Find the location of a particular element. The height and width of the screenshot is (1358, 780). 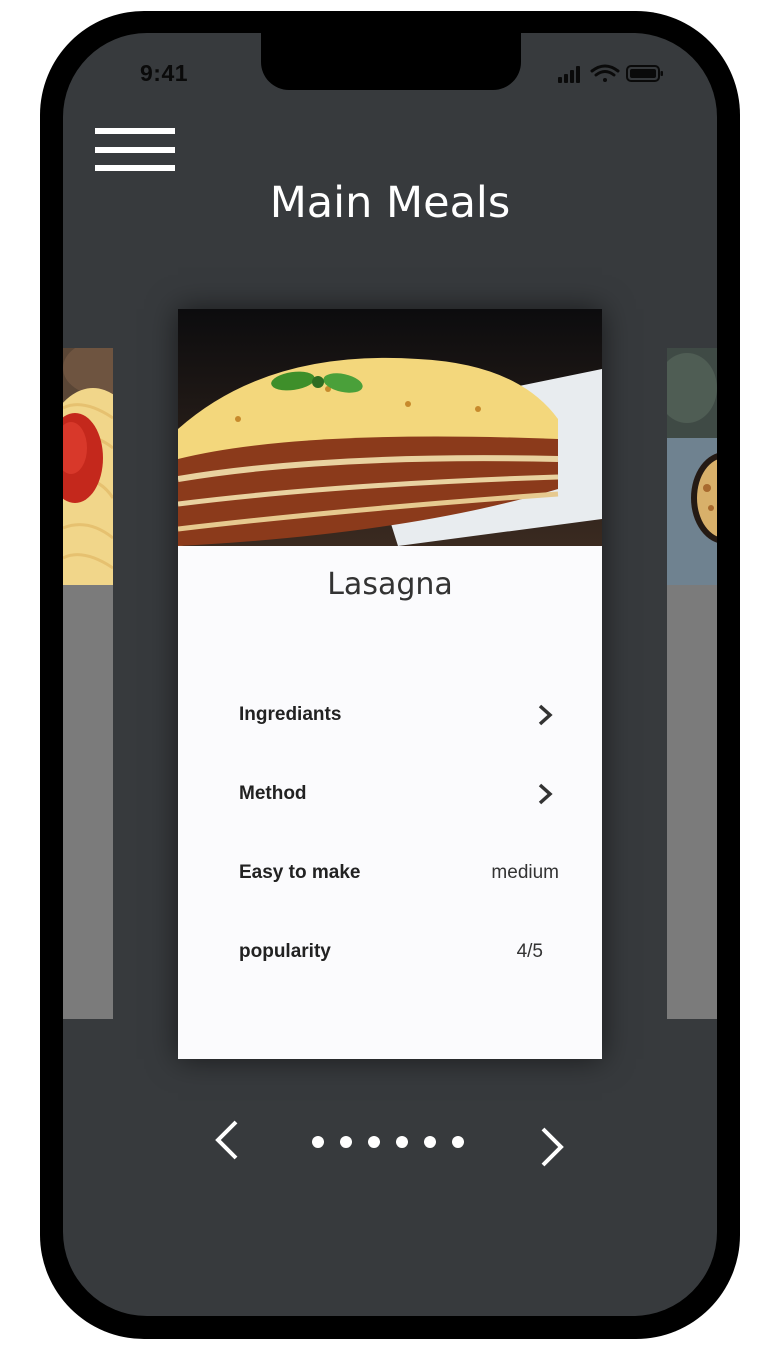

previous-meal-card is located at coordinates (88, 683).